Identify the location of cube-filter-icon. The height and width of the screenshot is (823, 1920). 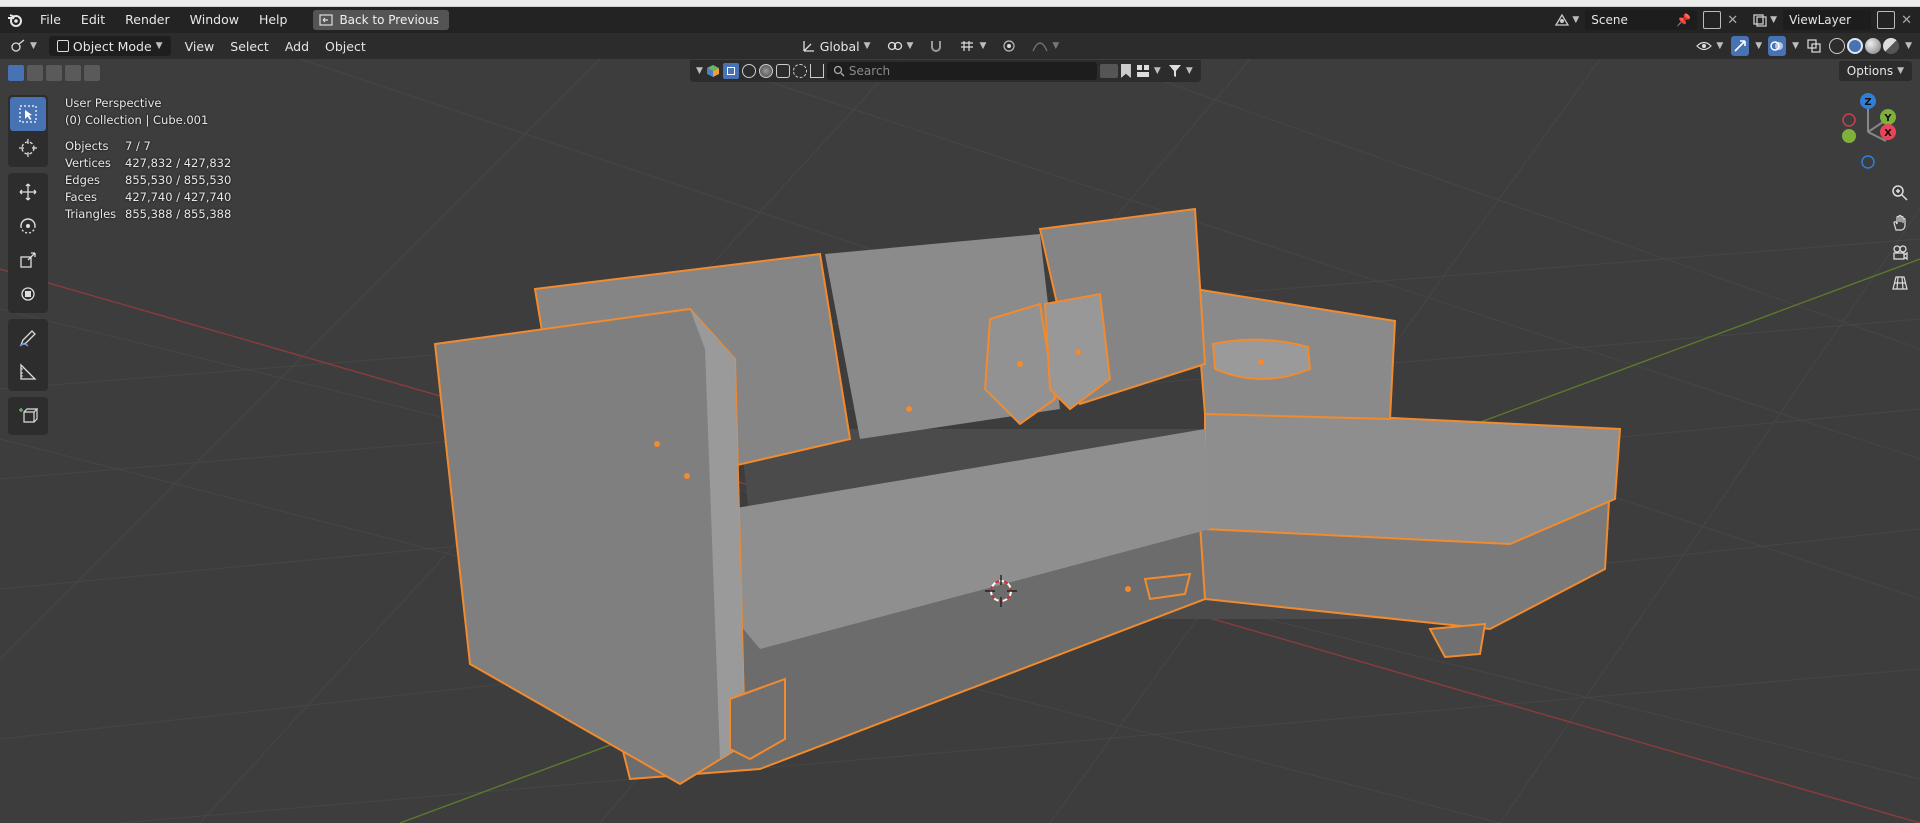
(713, 71).